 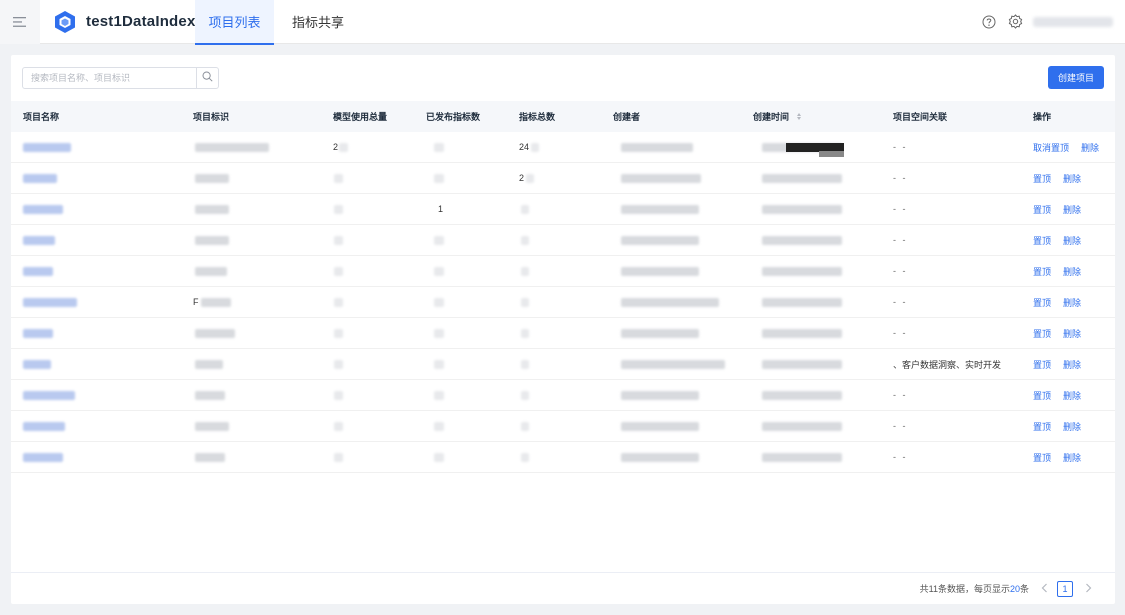 I want to click on pagination-prefix: 共, so click(x=924, y=589).